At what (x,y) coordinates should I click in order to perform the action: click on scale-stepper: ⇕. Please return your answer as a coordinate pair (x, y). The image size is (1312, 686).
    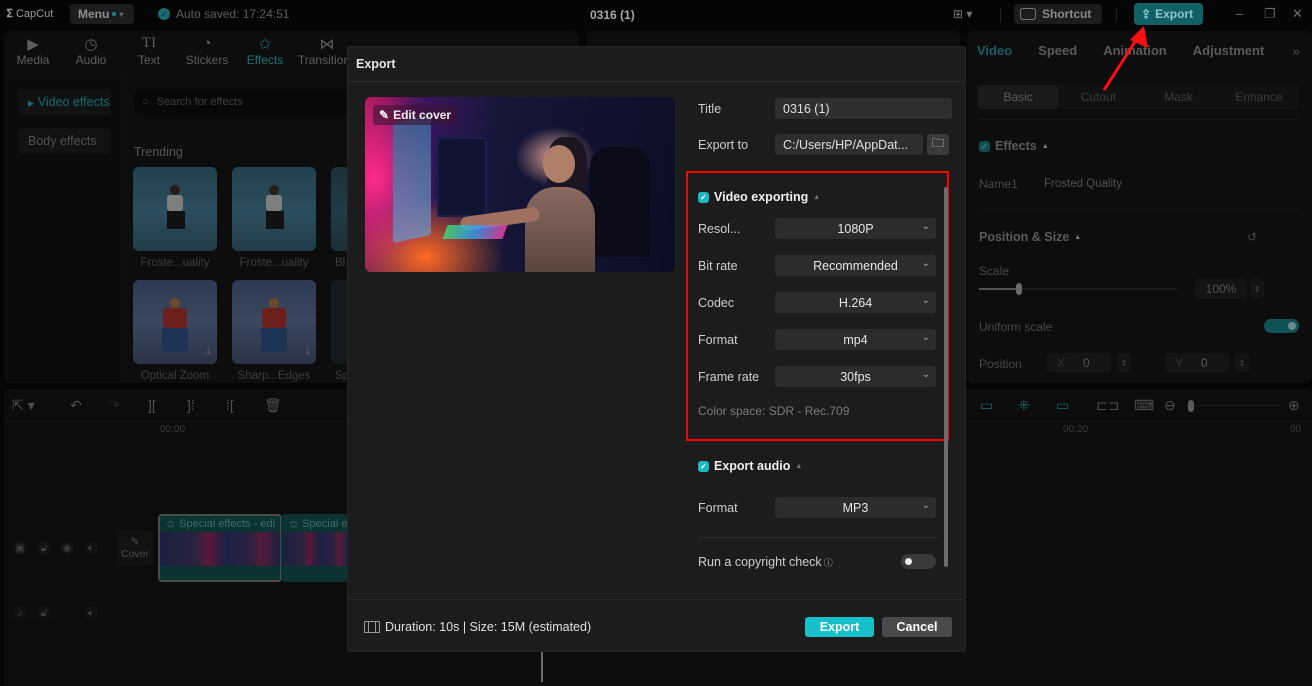
    Looking at the image, I should click on (1257, 289).